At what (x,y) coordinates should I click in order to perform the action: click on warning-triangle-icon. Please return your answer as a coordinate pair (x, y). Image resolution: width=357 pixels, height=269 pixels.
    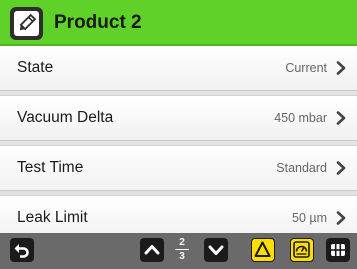
    Looking at the image, I should click on (262, 249).